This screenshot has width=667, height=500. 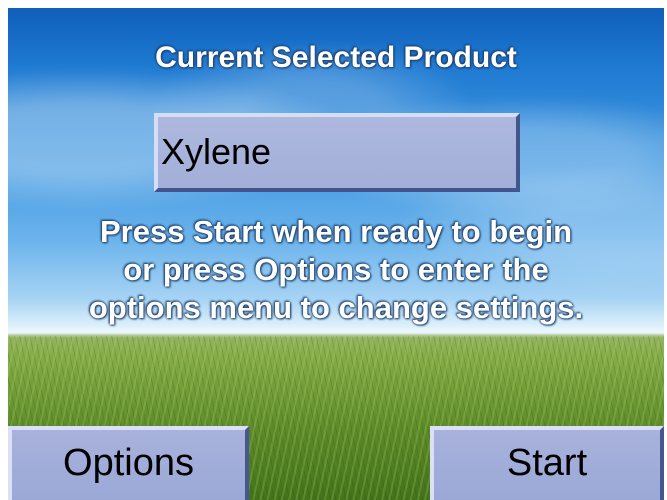 What do you see at coordinates (336, 307) in the screenshot?
I see `instruction-line-3: options menu to change settings.` at bounding box center [336, 307].